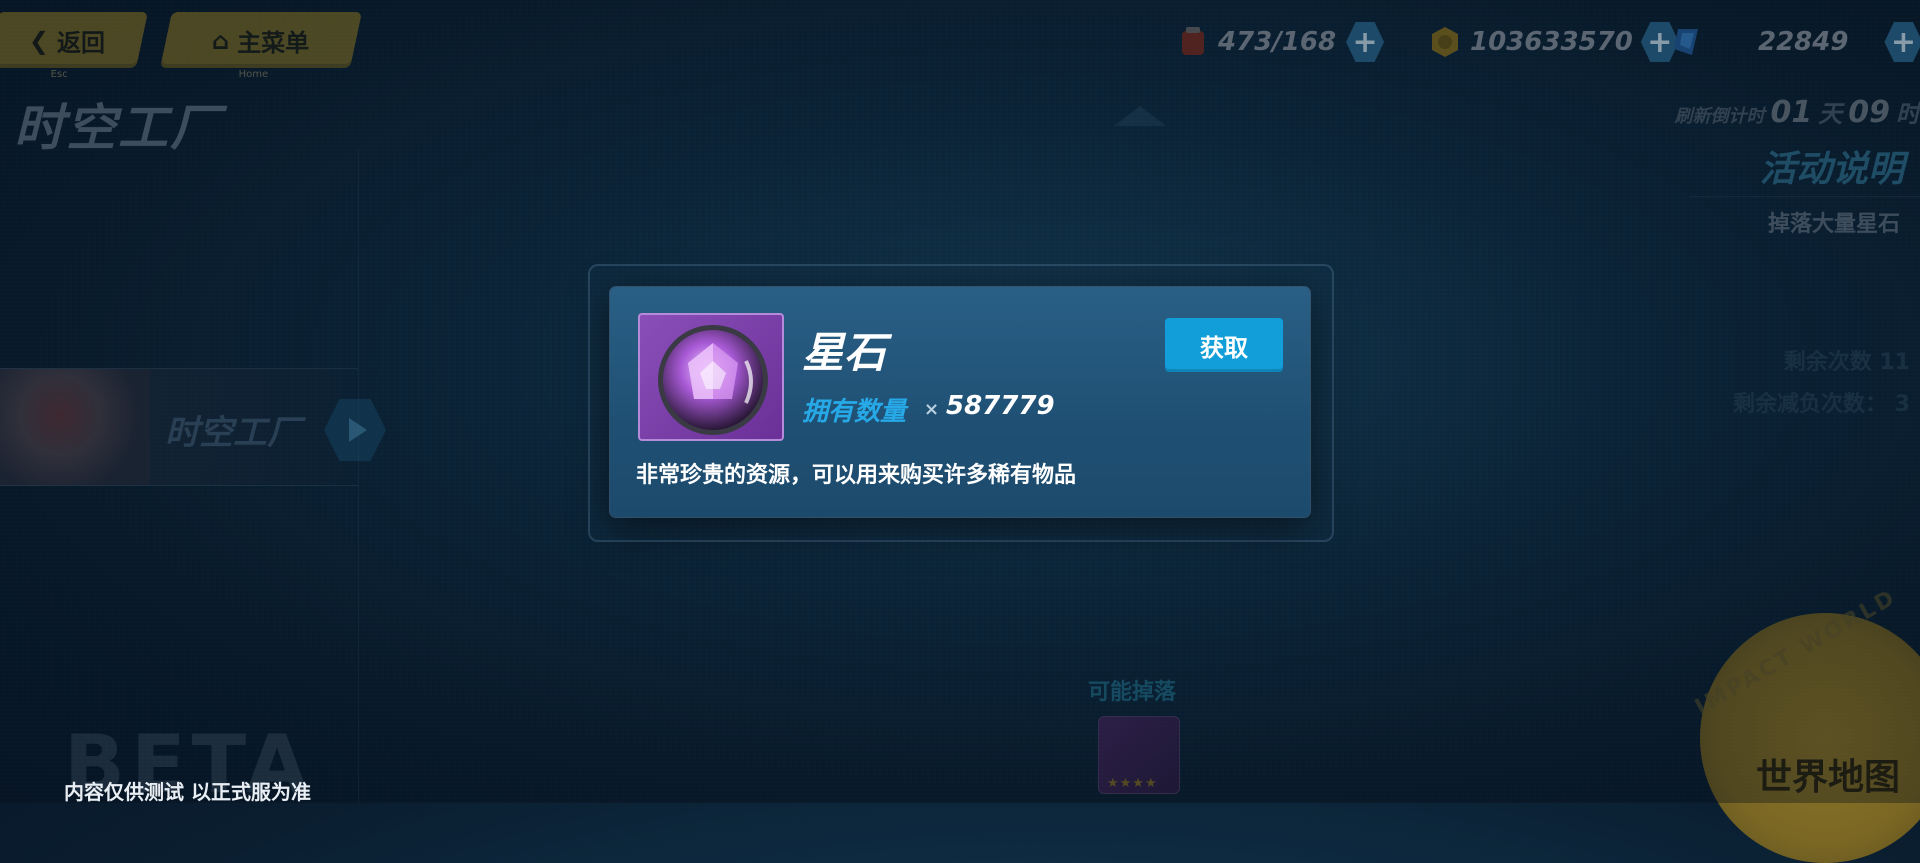 This screenshot has width=1920, height=863. I want to click on gem-icon, so click(713, 380).